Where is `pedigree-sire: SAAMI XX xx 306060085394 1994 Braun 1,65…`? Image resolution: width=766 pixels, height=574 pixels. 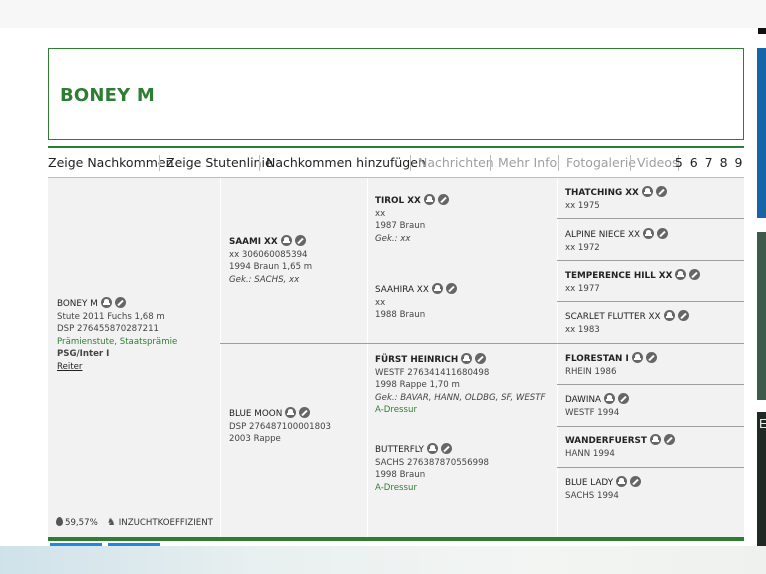
pedigree-sire: SAAMI XX xx 306060085394 1994 Braun 1,65… is located at coordinates (270, 260).